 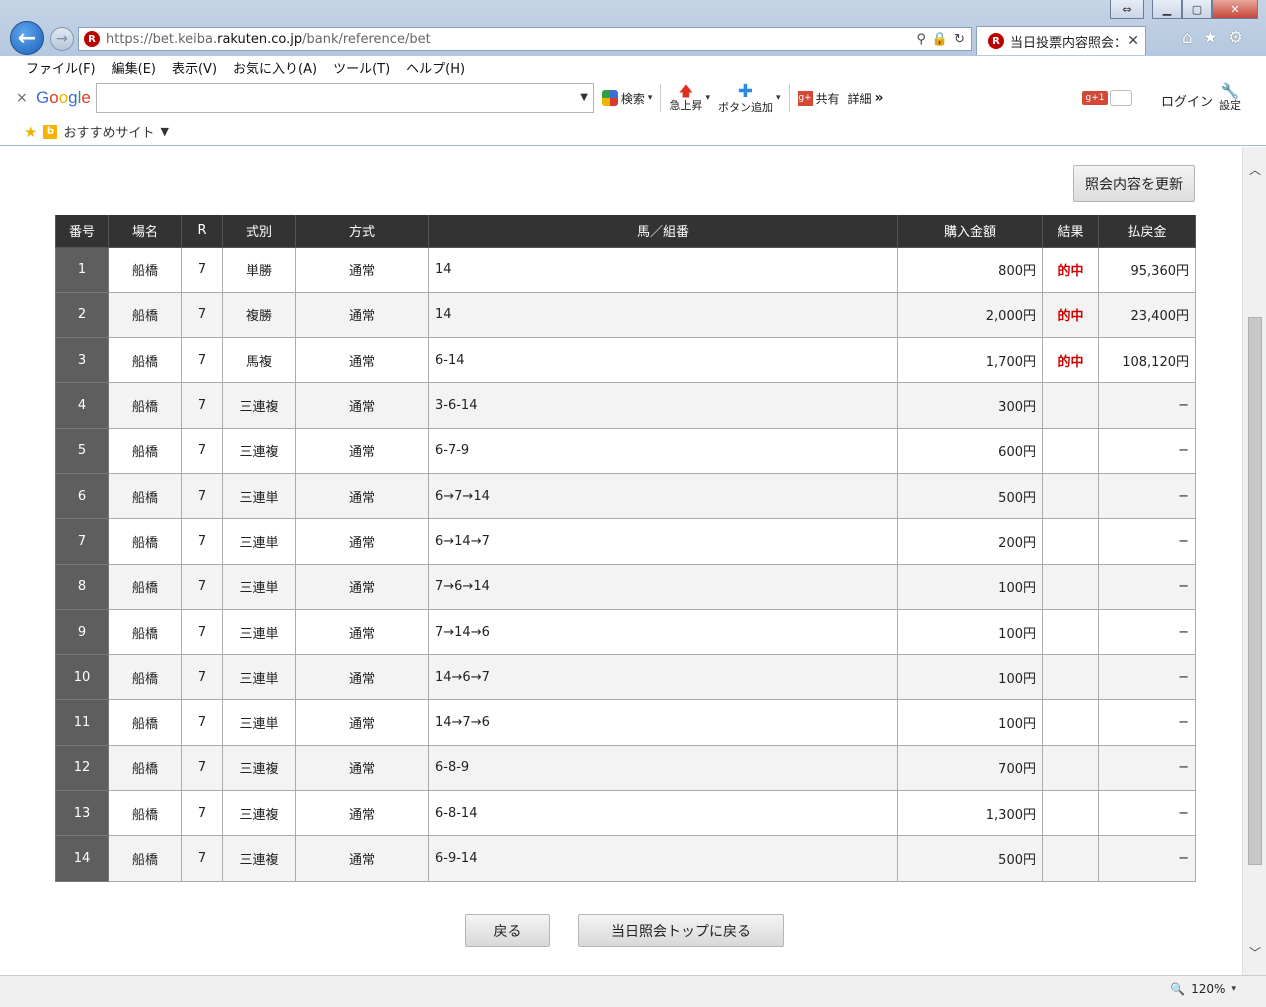 I want to click on google-search-input: ▼, so click(x=344, y=98).